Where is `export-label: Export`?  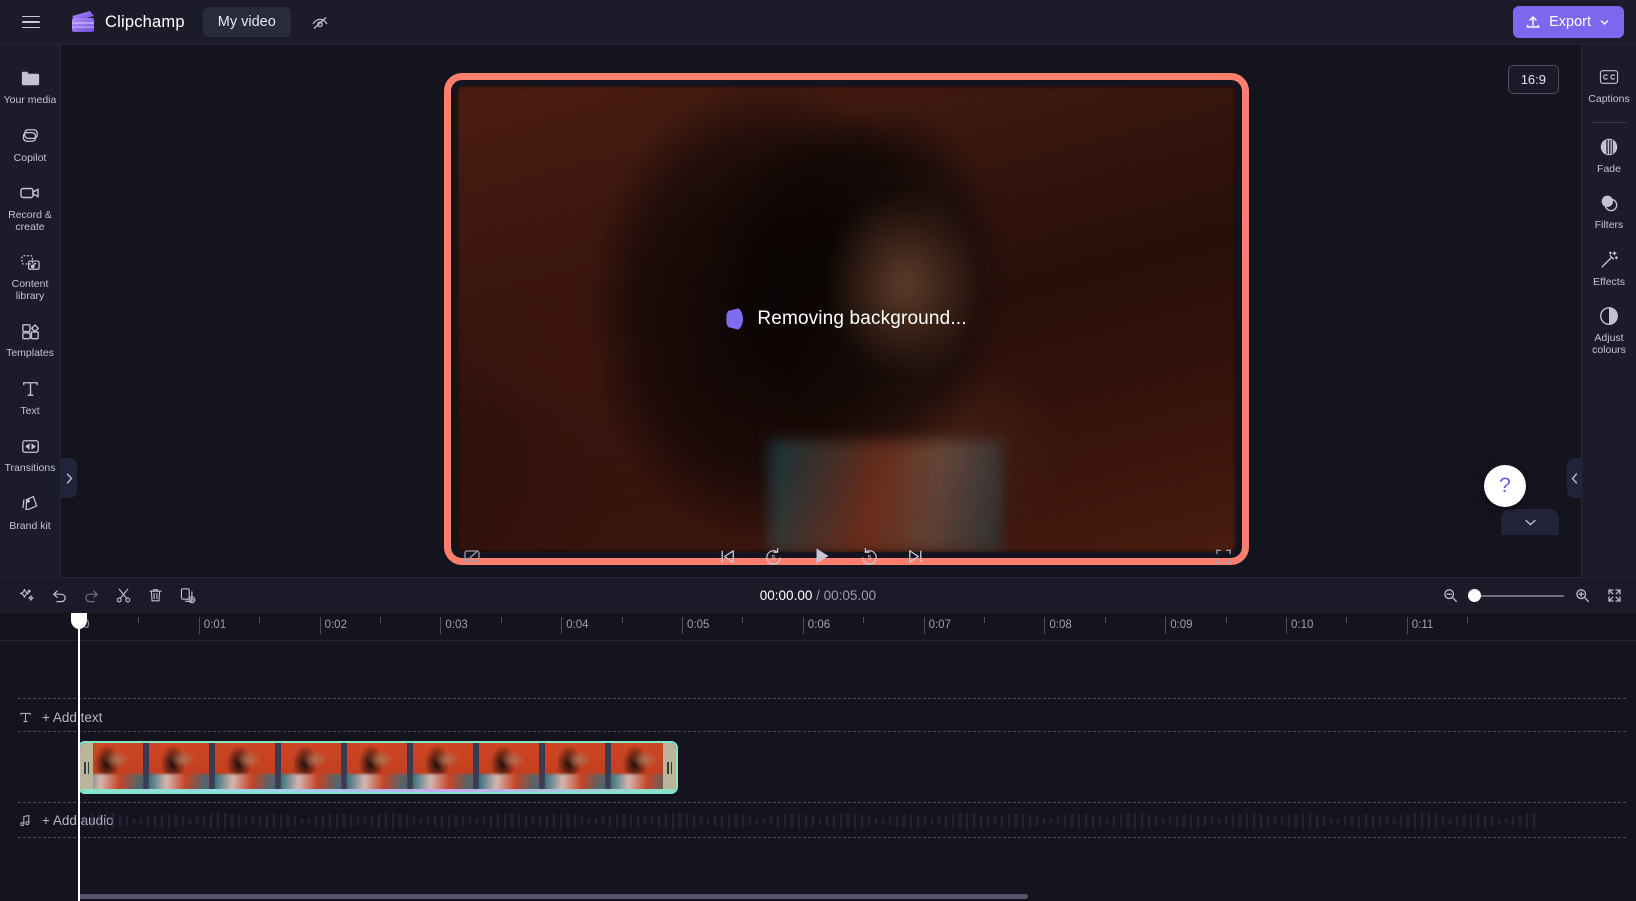 export-label: Export is located at coordinates (1570, 22).